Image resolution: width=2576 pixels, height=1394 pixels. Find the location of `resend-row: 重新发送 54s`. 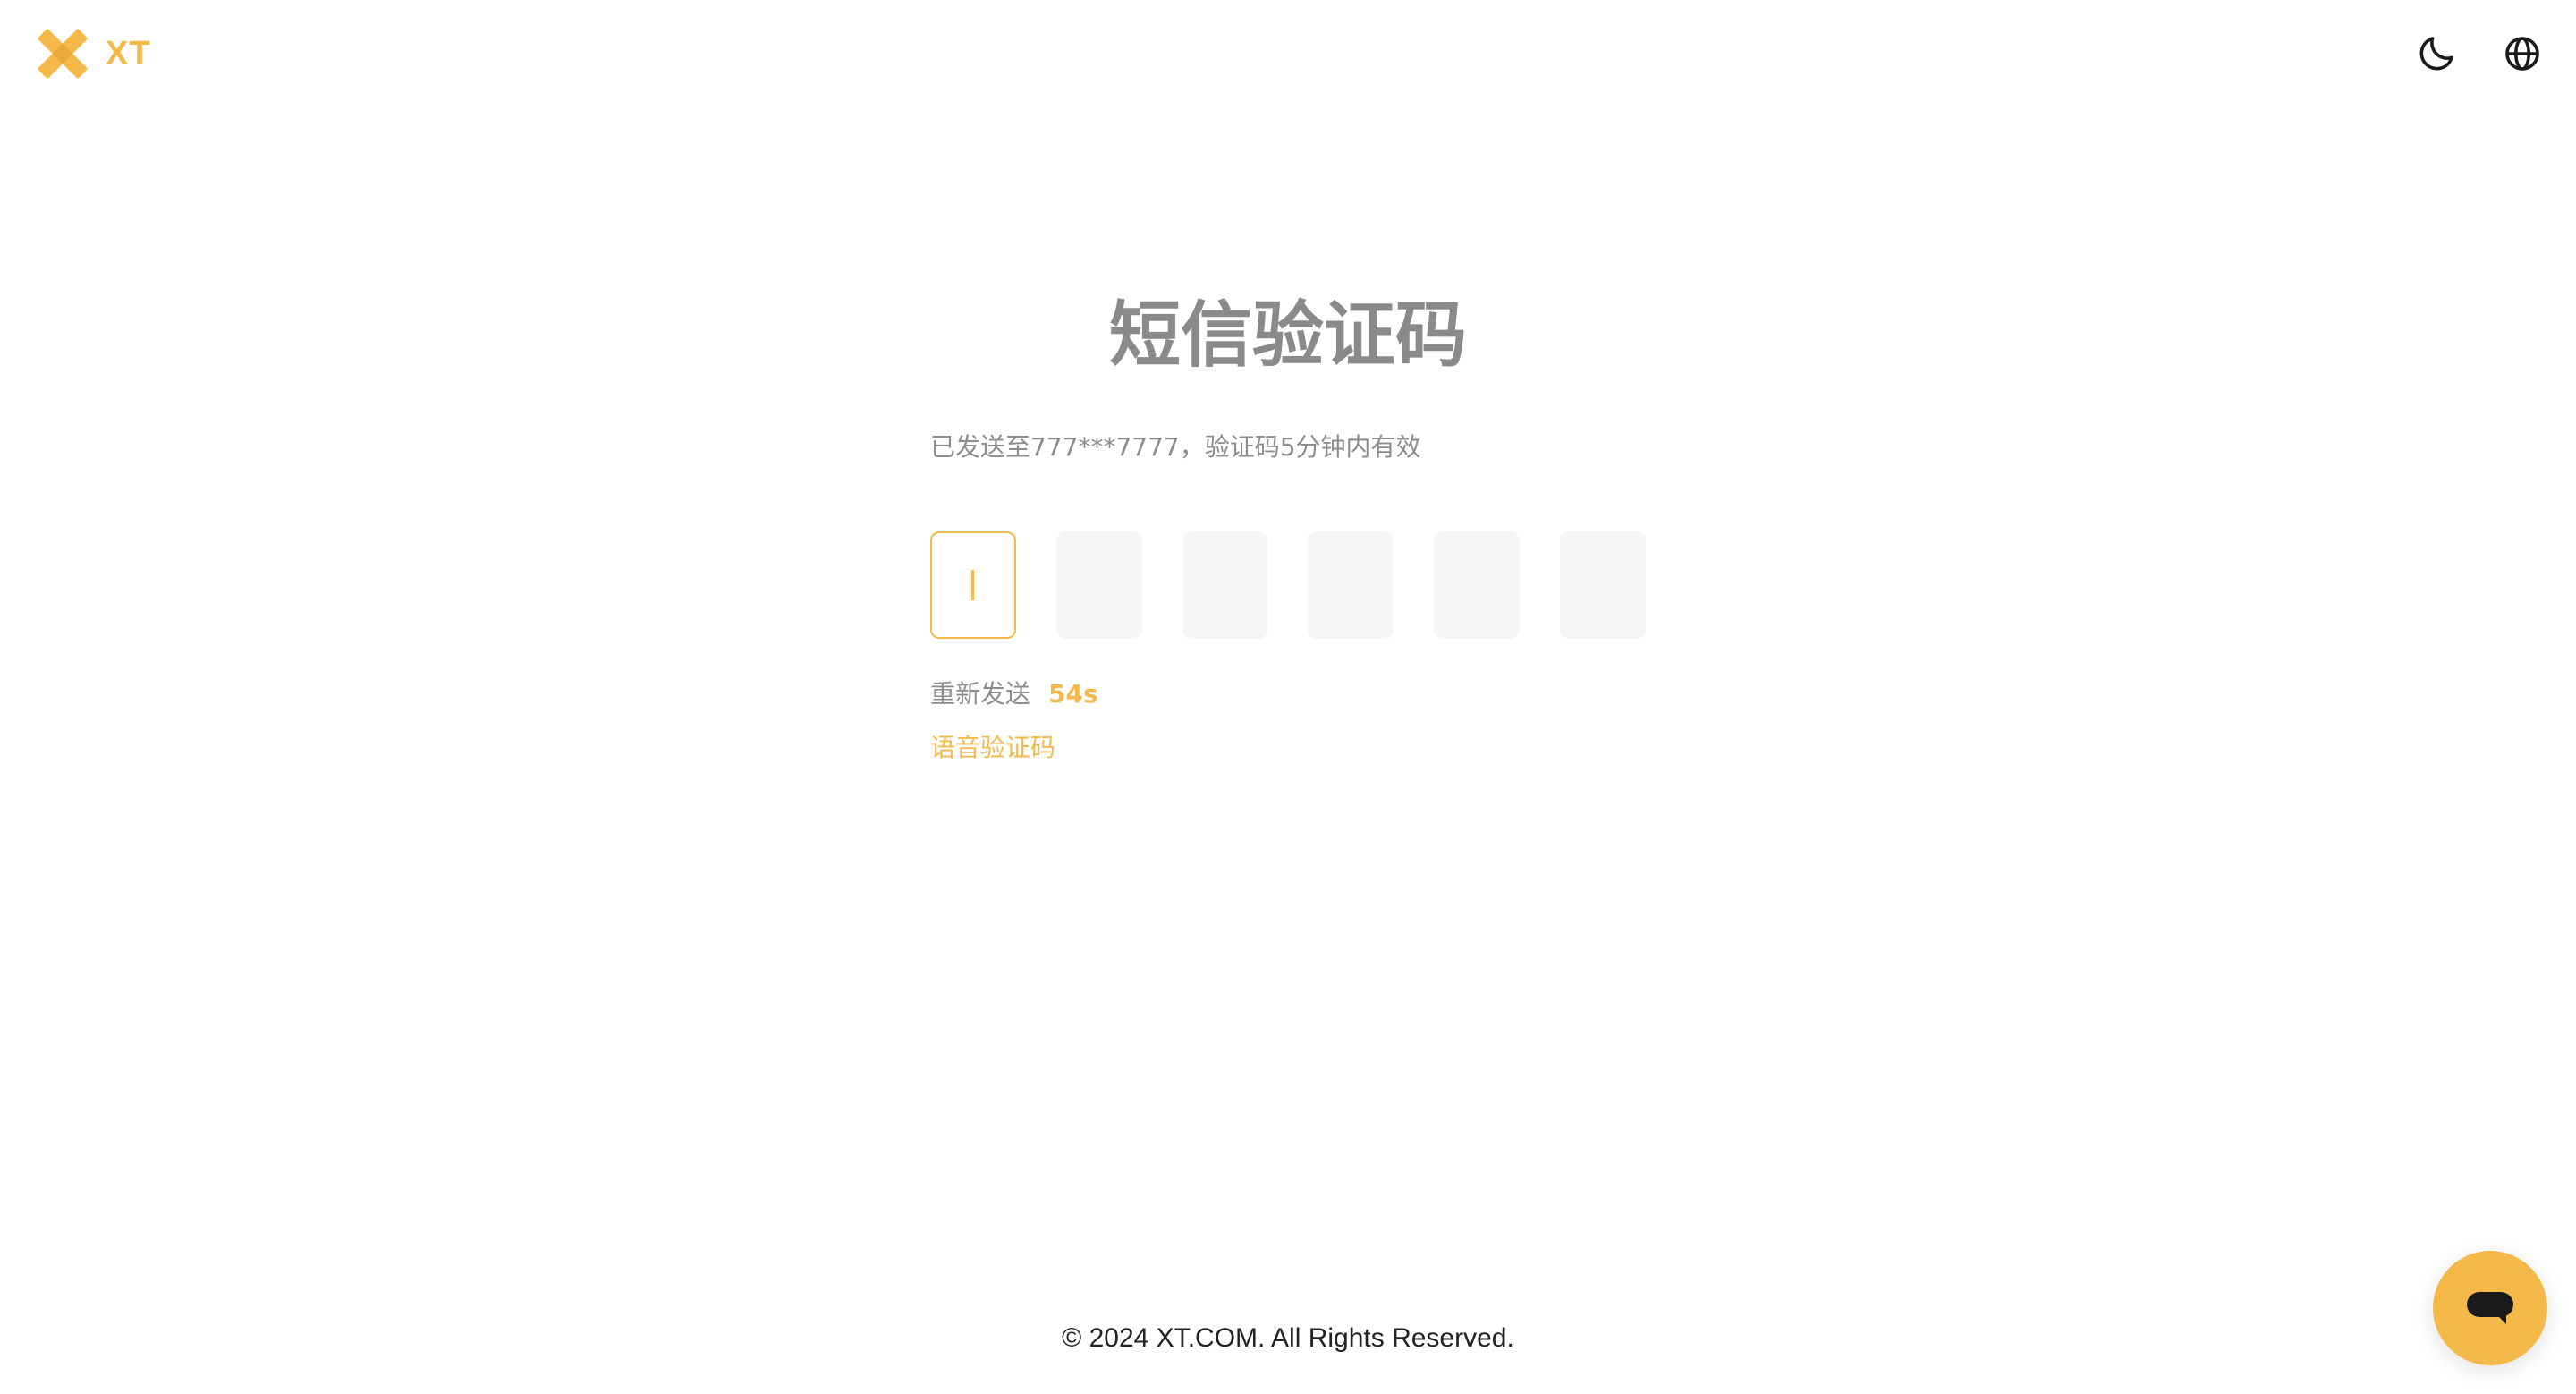

resend-row: 重新发送 54s is located at coordinates (1288, 694).